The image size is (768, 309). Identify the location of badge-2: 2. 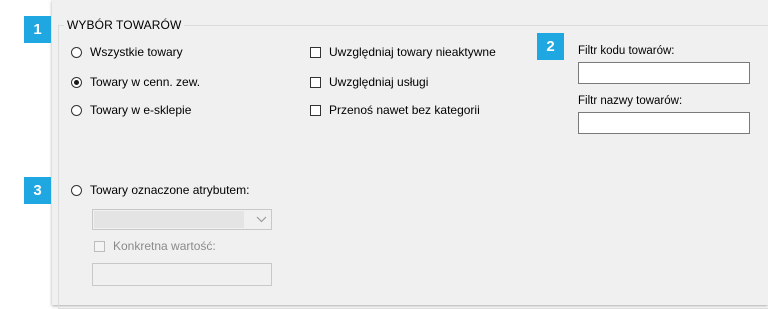
(550, 46).